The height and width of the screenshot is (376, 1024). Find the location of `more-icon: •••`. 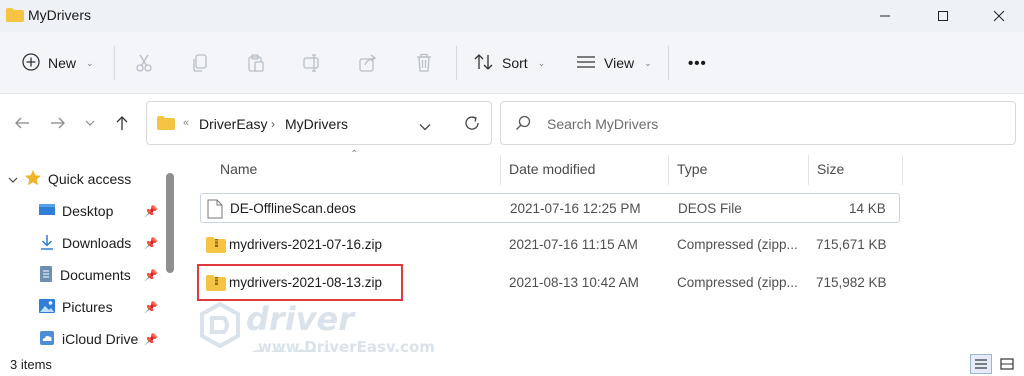

more-icon: ••• is located at coordinates (697, 63).